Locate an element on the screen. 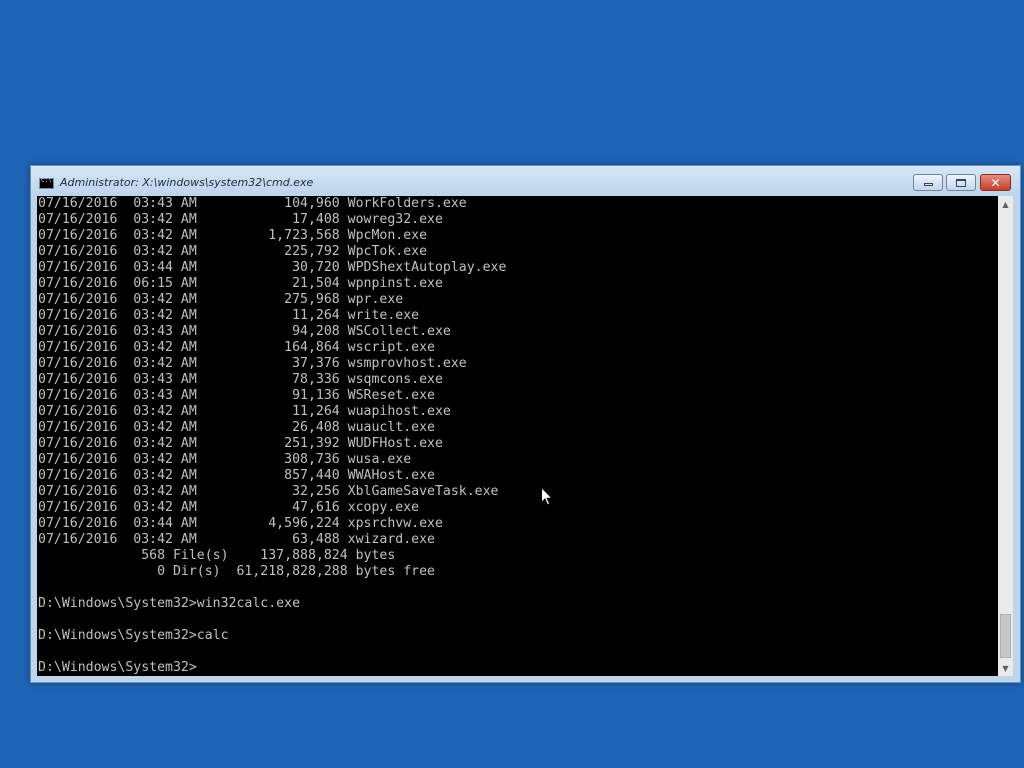 The image size is (1024, 768). cmd-icon is located at coordinates (46, 183).